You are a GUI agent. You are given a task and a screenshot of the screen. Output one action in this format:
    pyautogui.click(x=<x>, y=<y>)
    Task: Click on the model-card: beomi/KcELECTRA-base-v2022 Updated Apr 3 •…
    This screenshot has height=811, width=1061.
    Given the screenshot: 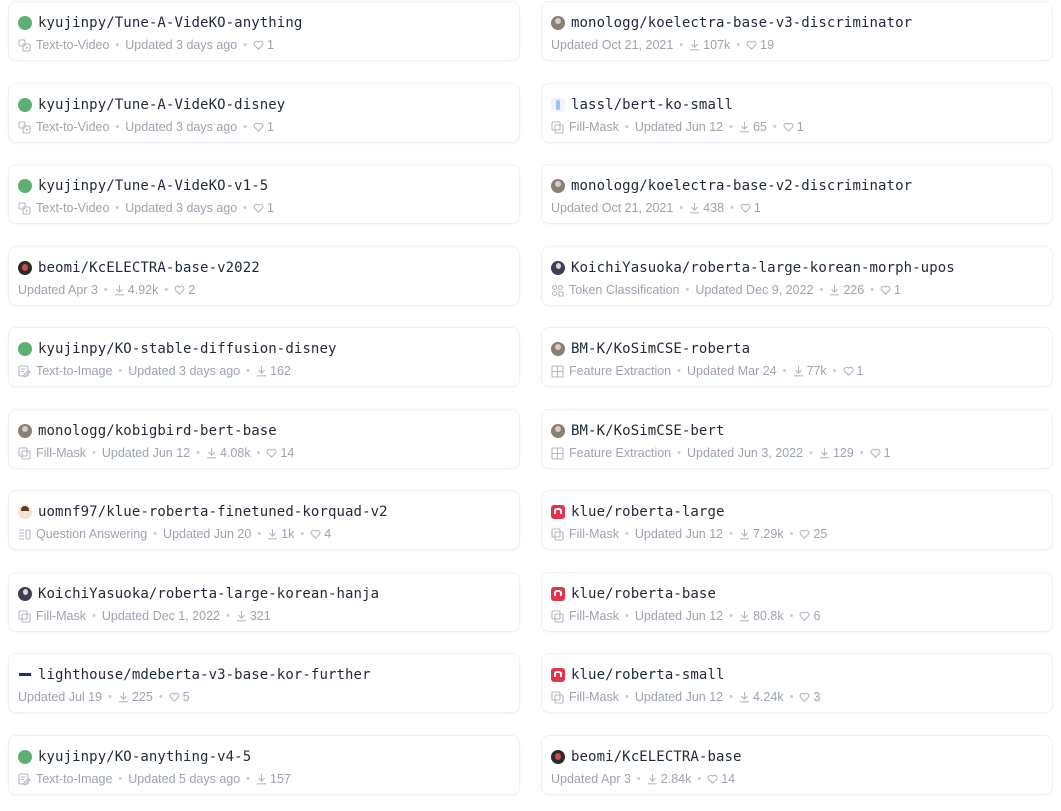 What is the action you would take?
    pyautogui.click(x=264, y=276)
    